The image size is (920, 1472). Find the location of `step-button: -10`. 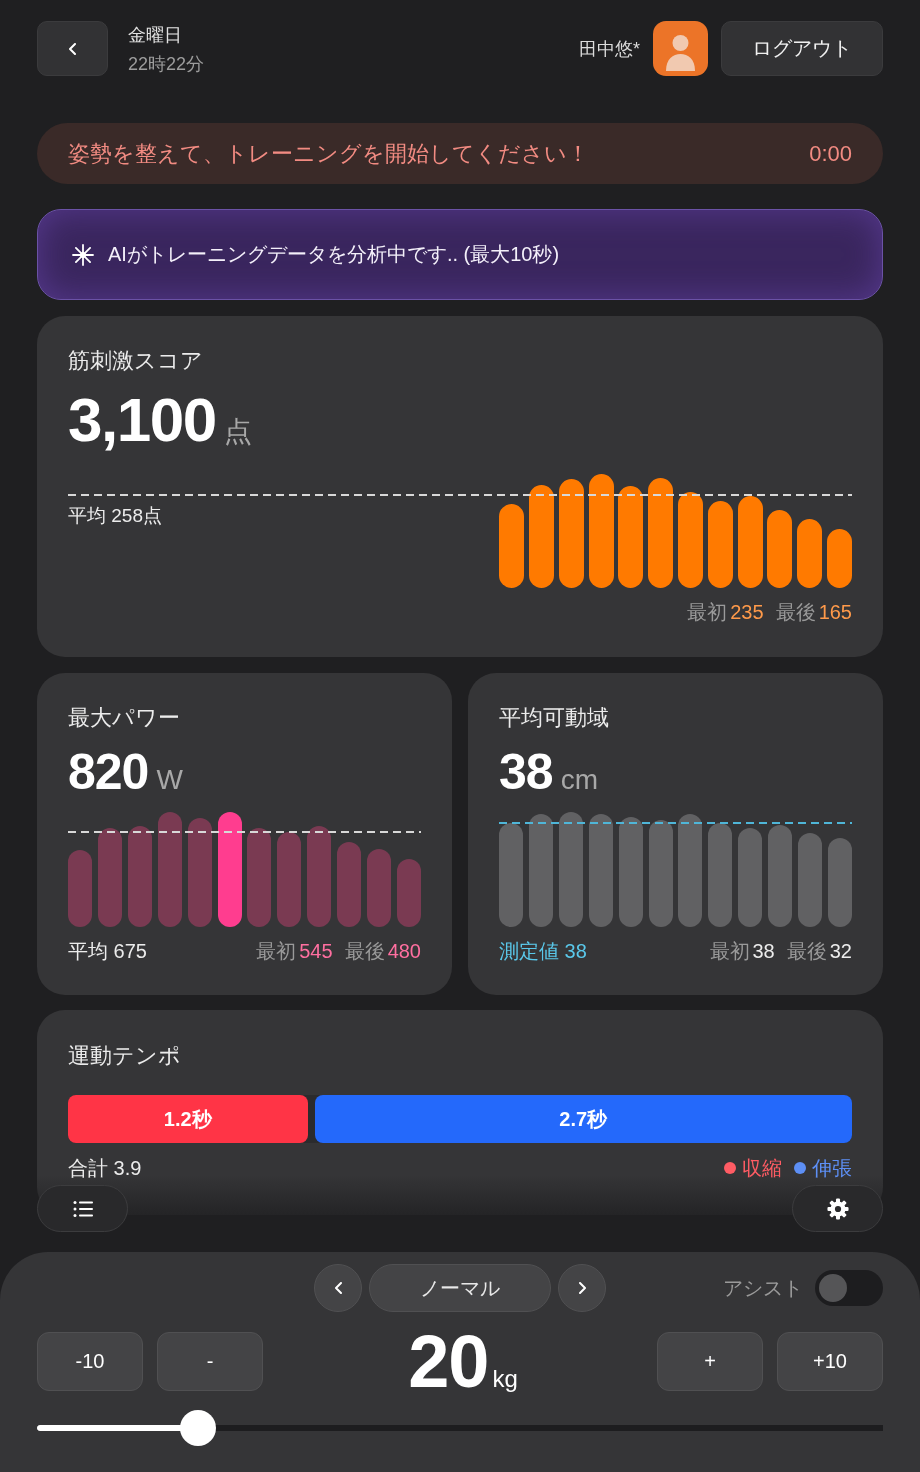

step-button: -10 is located at coordinates (90, 1361).